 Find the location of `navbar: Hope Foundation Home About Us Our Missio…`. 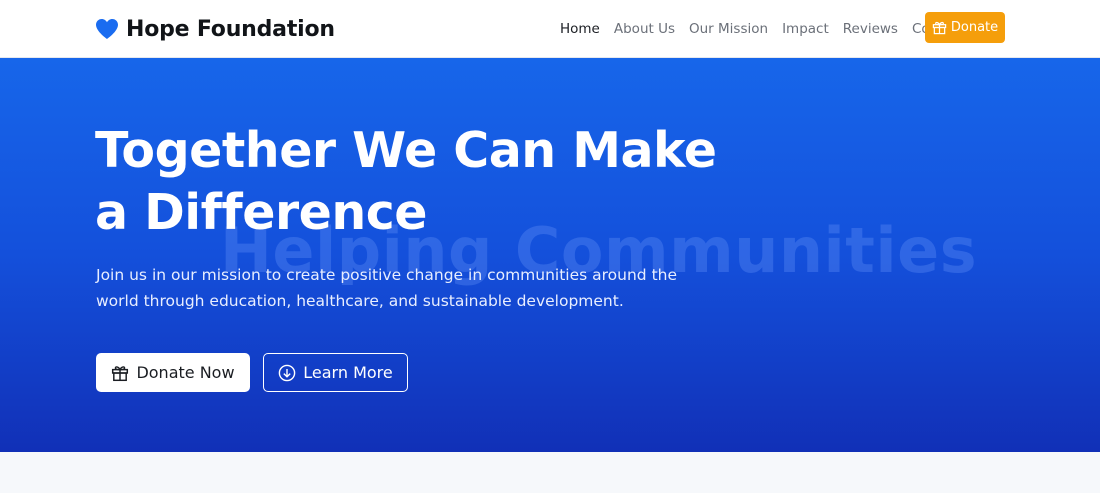

navbar: Hope Foundation Home About Us Our Missio… is located at coordinates (550, 29).